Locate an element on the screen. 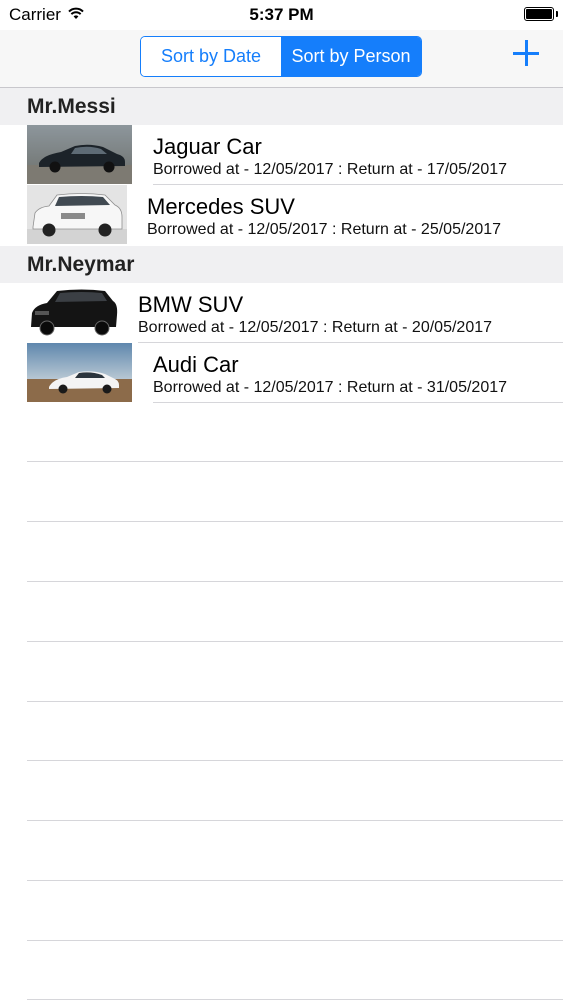 The width and height of the screenshot is (563, 1000). plus-icon is located at coordinates (526, 53).